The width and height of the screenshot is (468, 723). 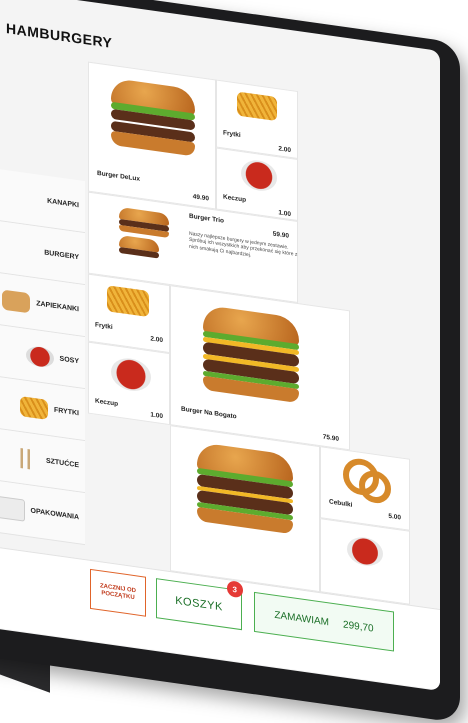 What do you see at coordinates (66, 412) in the screenshot?
I see `sidebar-item-label: FRYTKI` at bounding box center [66, 412].